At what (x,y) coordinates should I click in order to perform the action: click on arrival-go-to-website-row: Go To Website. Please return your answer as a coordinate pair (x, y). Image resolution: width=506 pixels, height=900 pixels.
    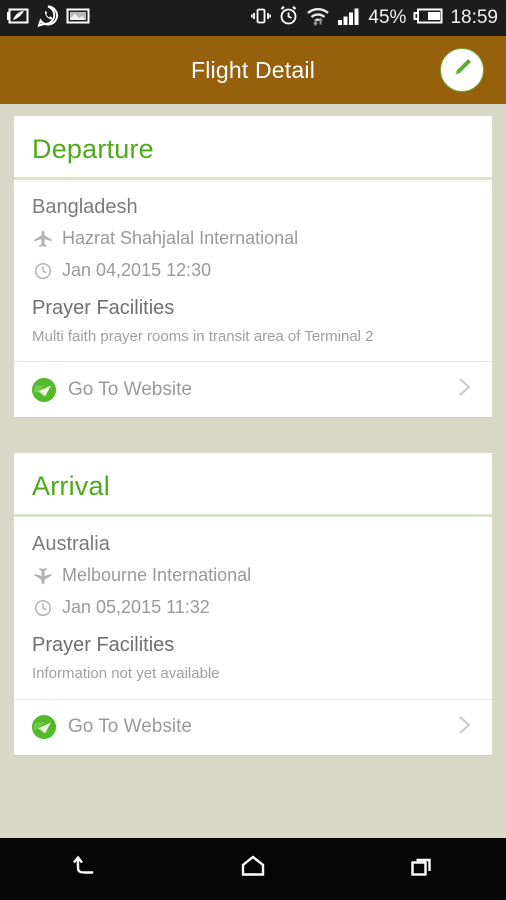
    Looking at the image, I should click on (253, 726).